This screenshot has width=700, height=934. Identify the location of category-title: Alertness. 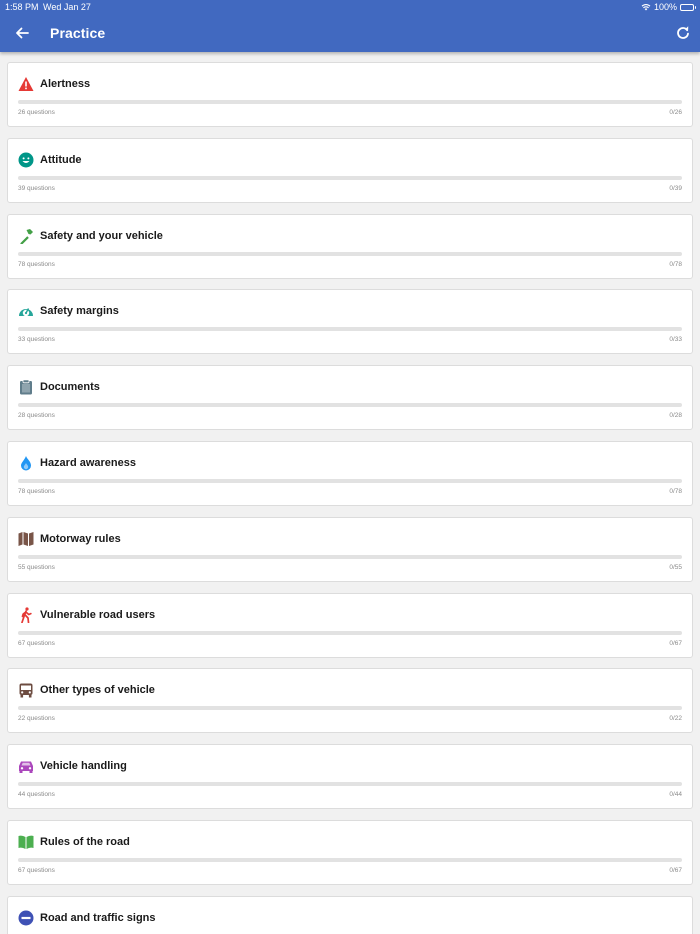
(65, 84).